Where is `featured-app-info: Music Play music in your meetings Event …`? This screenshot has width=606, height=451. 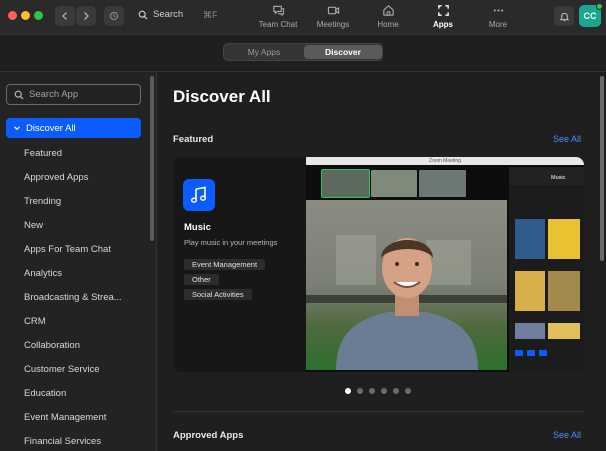
featured-app-info: Music Play music in your meetings Event … is located at coordinates (239, 264).